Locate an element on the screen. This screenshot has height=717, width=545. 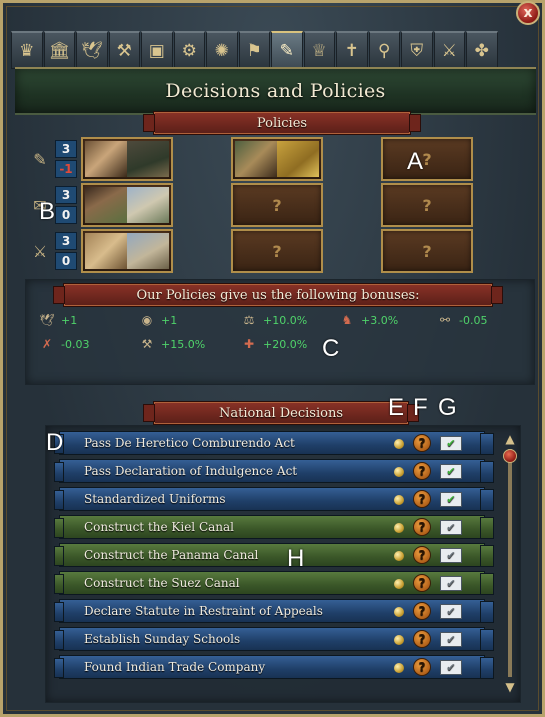
tab-religion-cross: ✝ is located at coordinates (352, 50).